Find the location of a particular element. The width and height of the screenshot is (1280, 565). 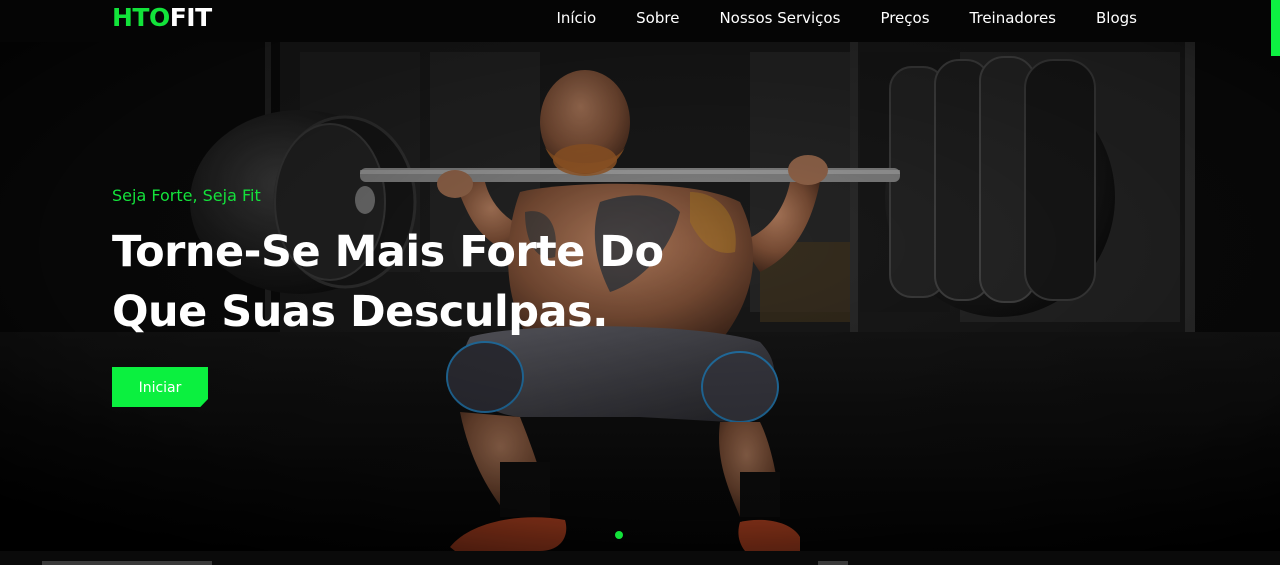

logo-text-part2: FIT is located at coordinates (190, 17).